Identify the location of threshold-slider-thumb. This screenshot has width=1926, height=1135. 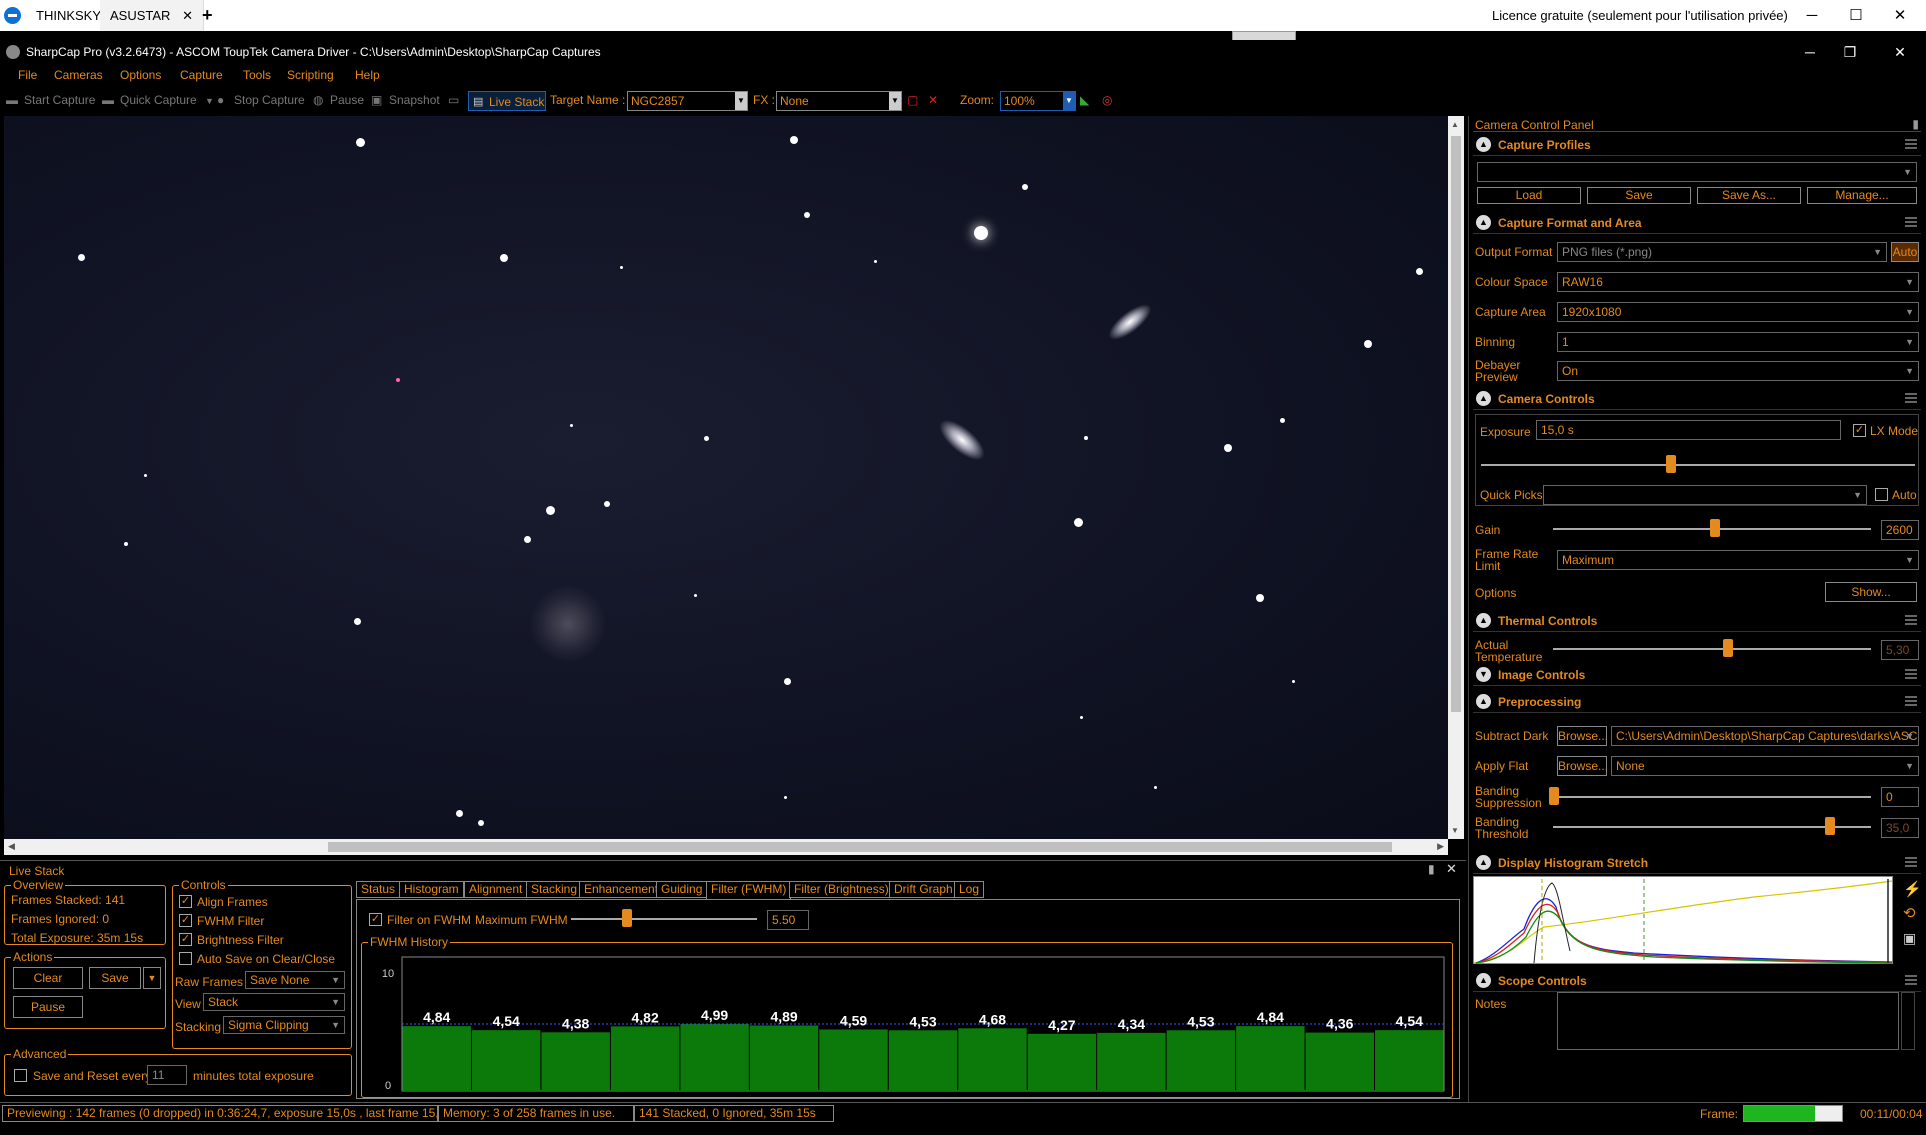
(1830, 826).